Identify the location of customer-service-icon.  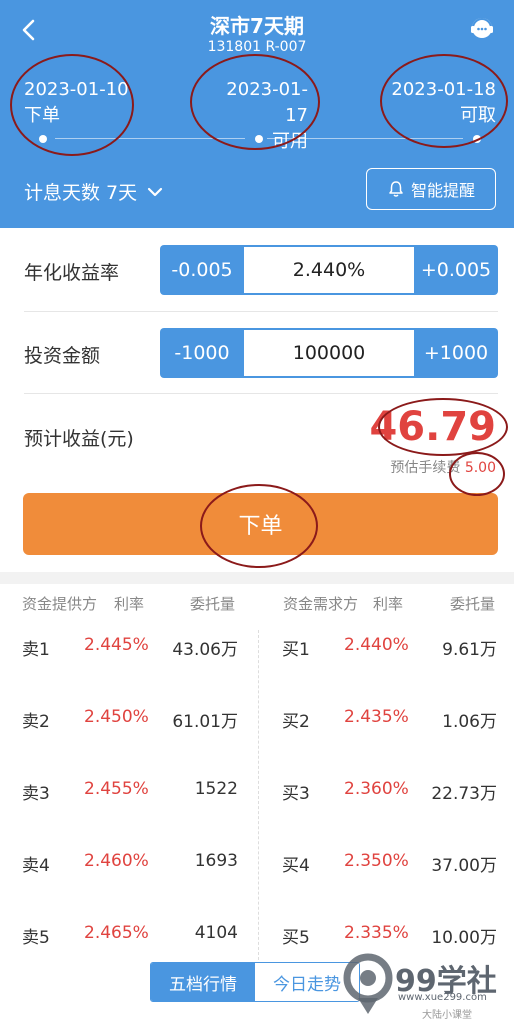
(482, 28).